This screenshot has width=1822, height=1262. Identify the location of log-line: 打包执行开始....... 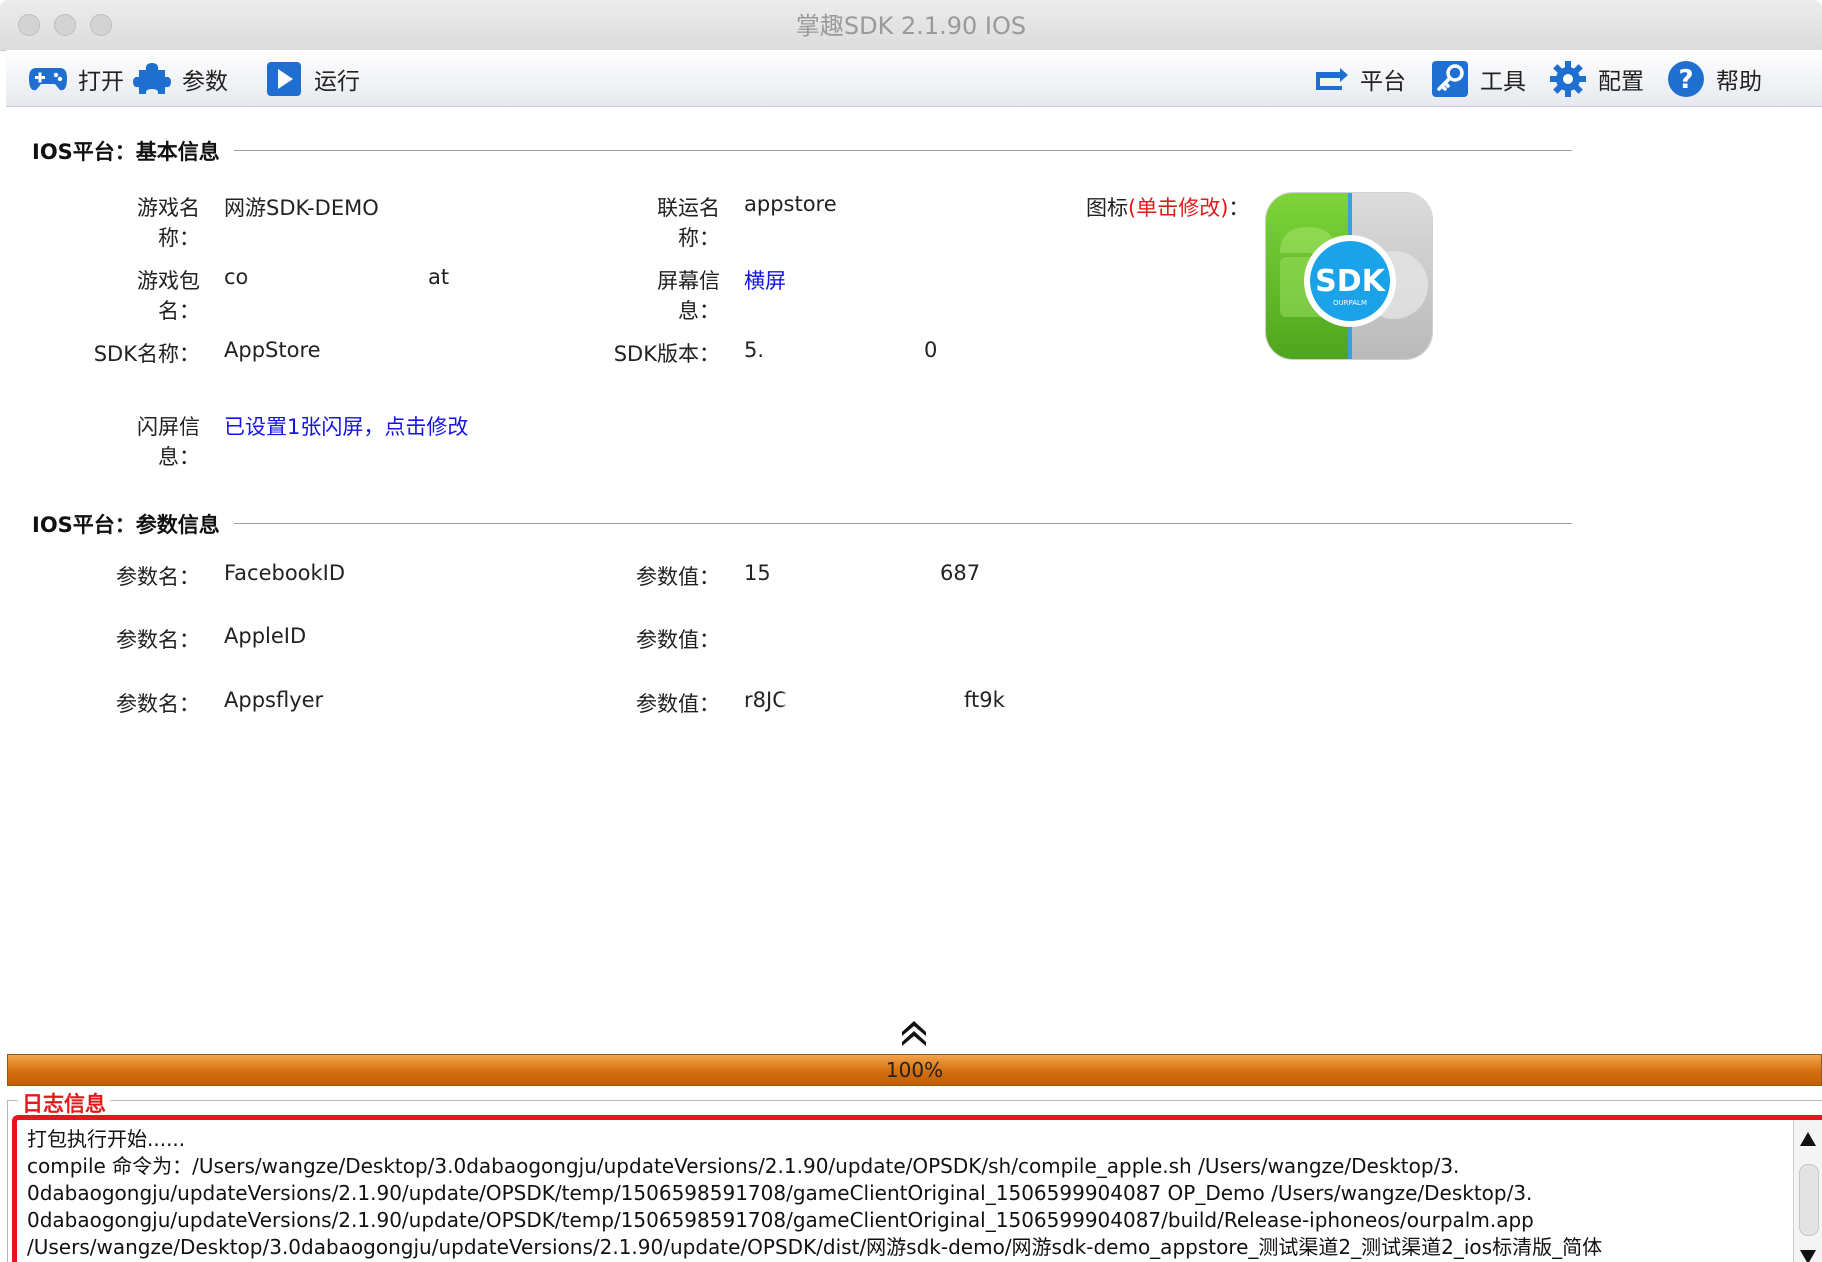
(106, 1139).